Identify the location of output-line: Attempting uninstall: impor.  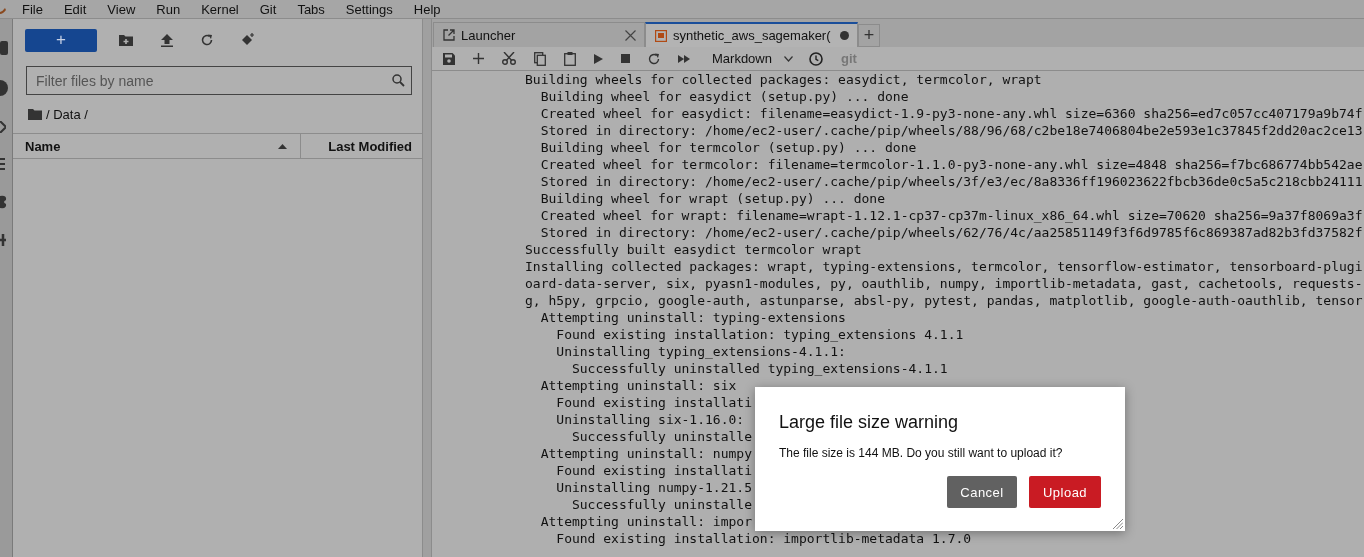
(645, 521).